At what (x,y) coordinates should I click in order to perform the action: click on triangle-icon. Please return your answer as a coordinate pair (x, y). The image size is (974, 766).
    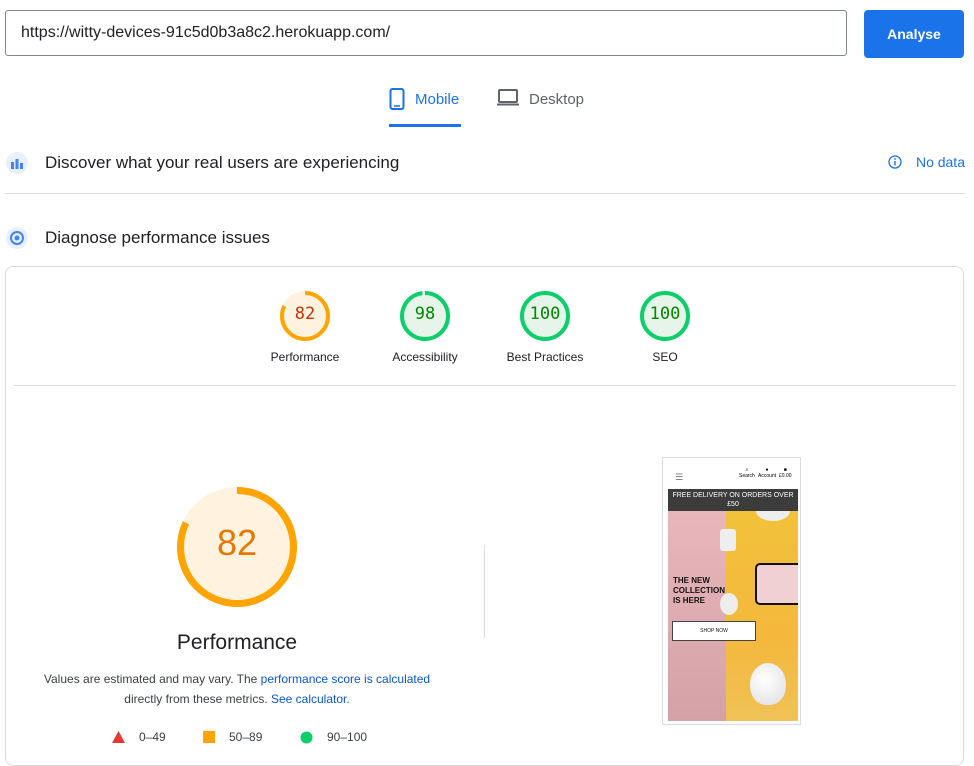
    Looking at the image, I should click on (118, 737).